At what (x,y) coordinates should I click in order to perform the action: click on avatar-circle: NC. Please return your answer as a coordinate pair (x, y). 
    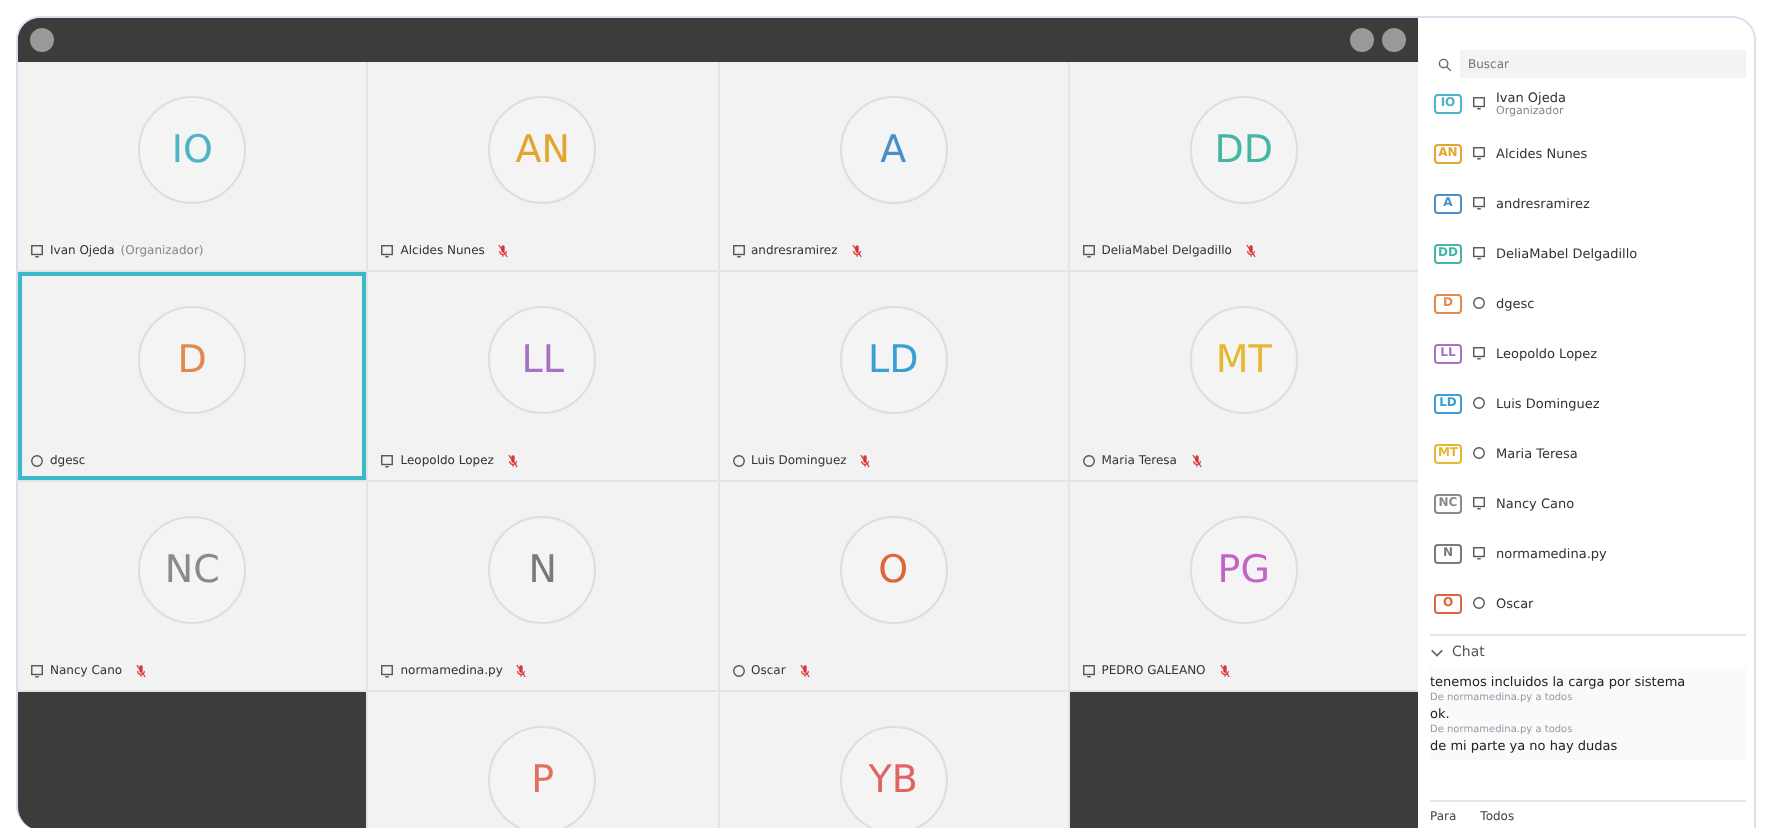
    Looking at the image, I should click on (192, 570).